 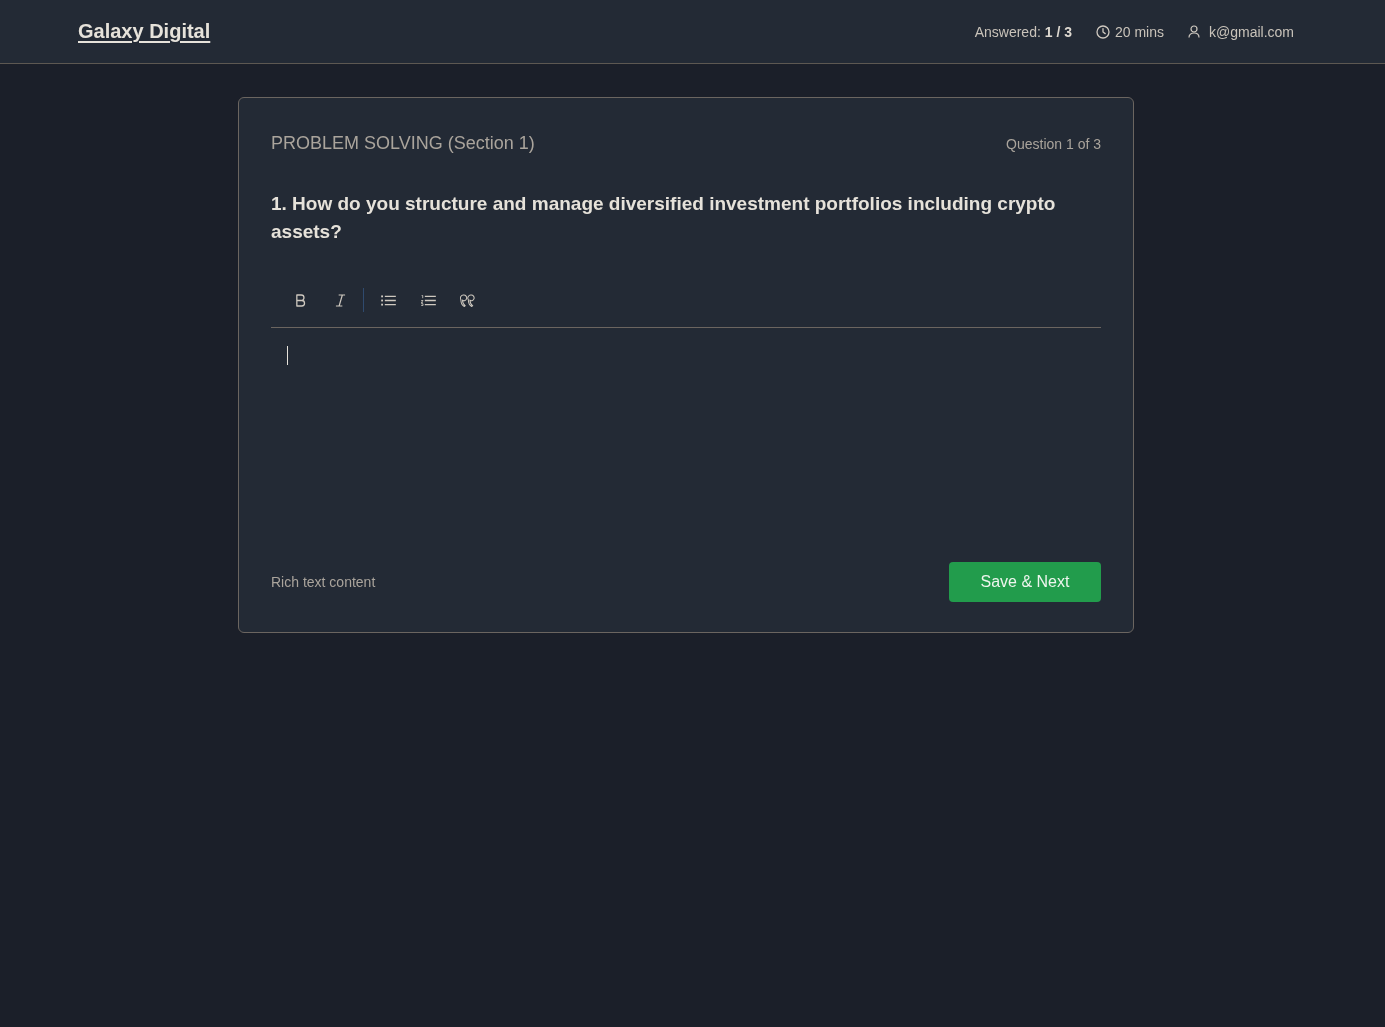 What do you see at coordinates (1023, 31) in the screenshot?
I see `answered-count: Answered: 1 / 3` at bounding box center [1023, 31].